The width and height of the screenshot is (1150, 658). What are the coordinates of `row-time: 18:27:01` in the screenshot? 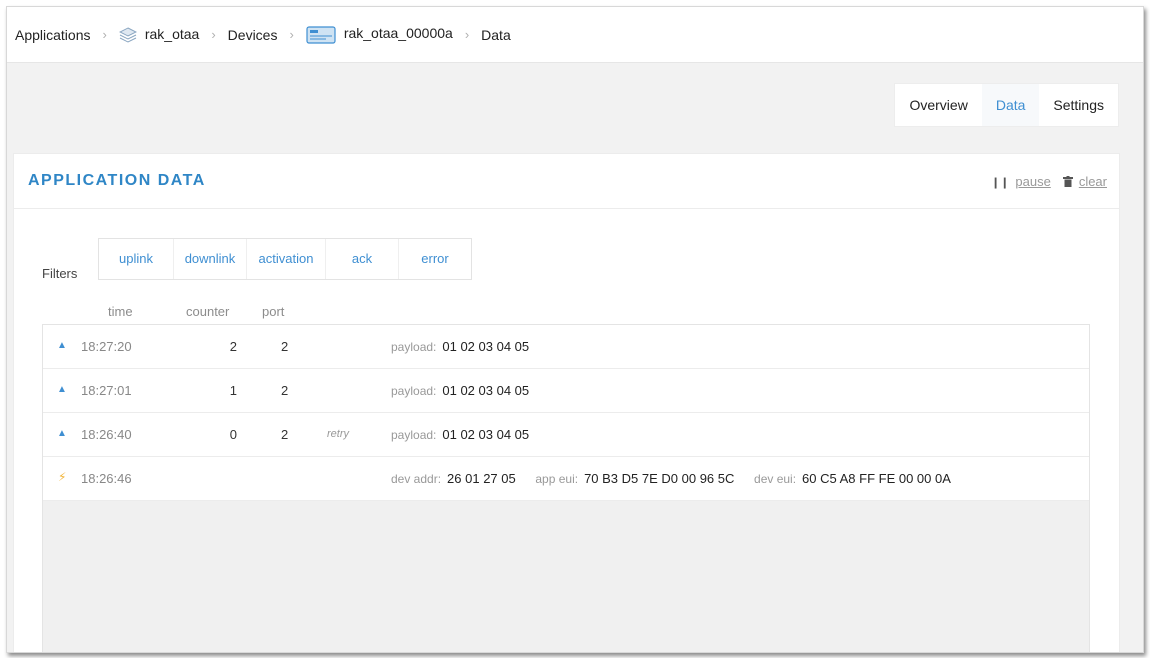 It's located at (106, 390).